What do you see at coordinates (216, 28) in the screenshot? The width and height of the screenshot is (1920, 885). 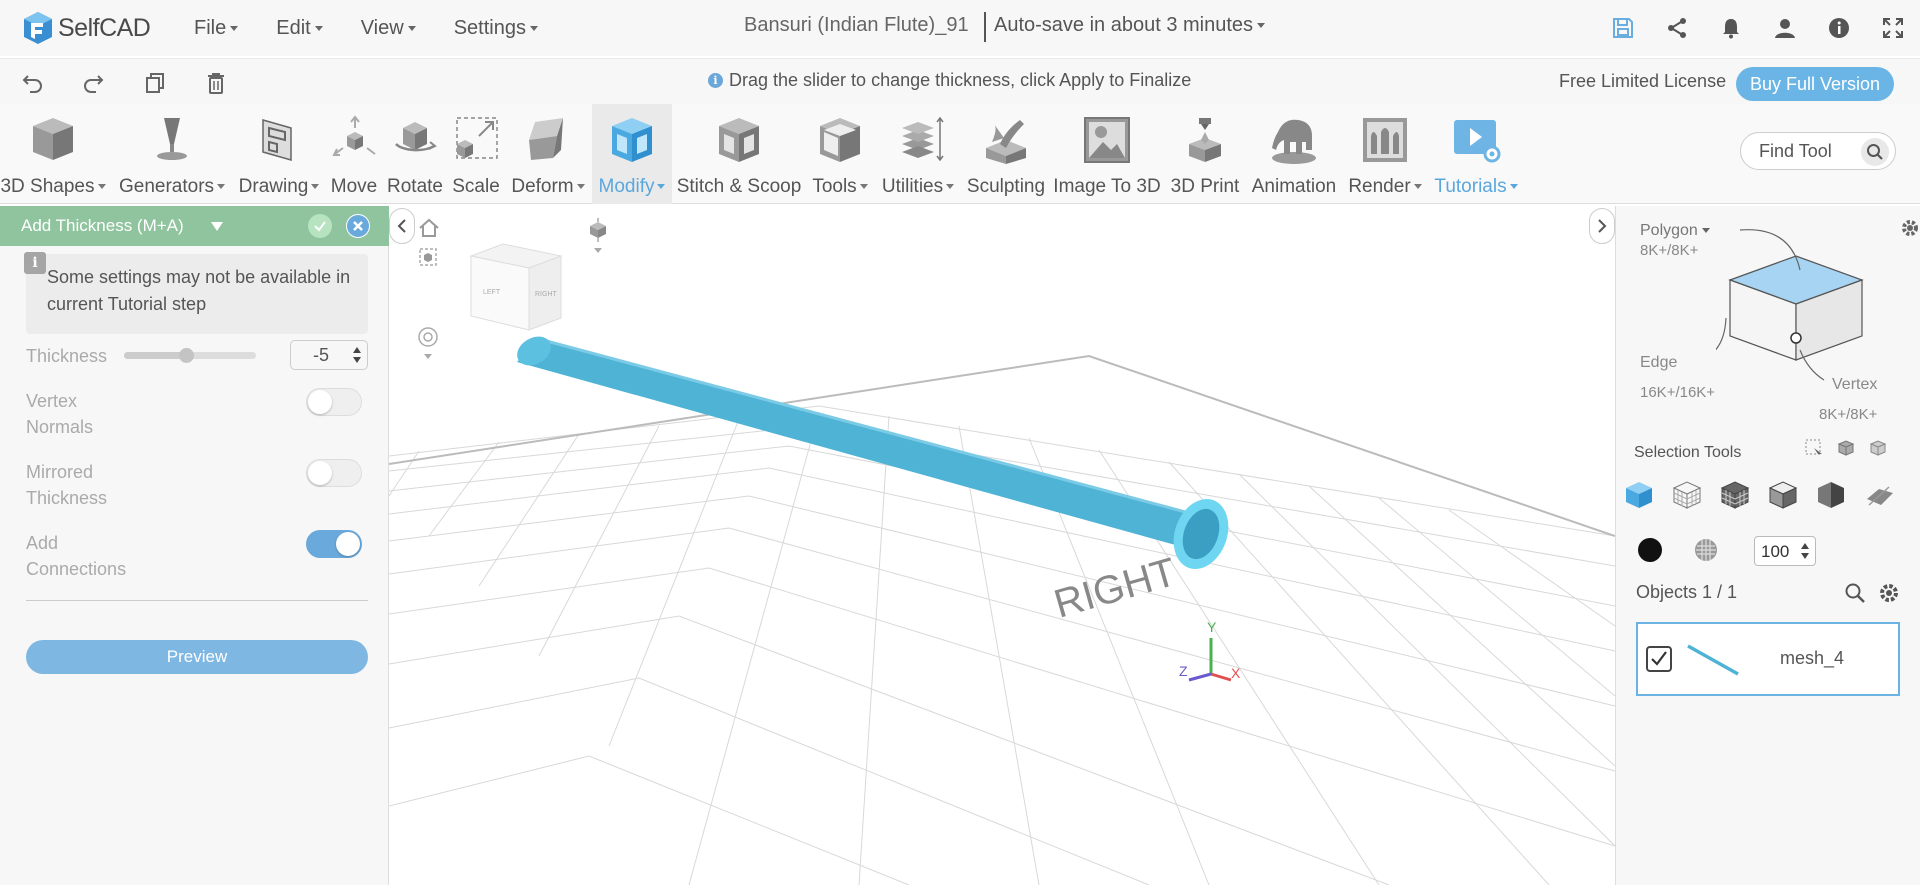 I see `menu-file: File` at bounding box center [216, 28].